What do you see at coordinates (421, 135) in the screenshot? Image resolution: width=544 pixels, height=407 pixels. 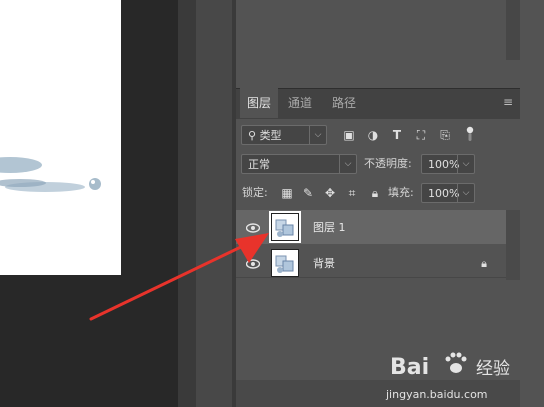 I see `shape-filter-icon: ⛶` at bounding box center [421, 135].